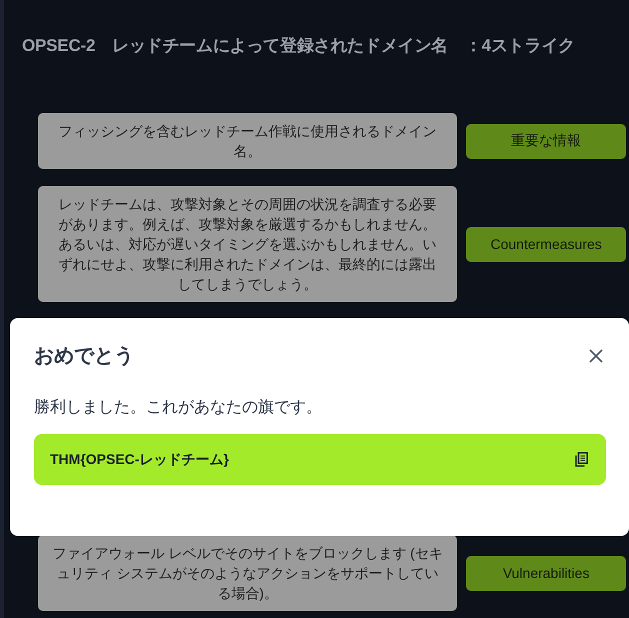 The image size is (629, 618). What do you see at coordinates (248, 141) in the screenshot?
I see `description-card: フィッシングを含むレッドチーム作戦に使用されるドメイン名。` at bounding box center [248, 141].